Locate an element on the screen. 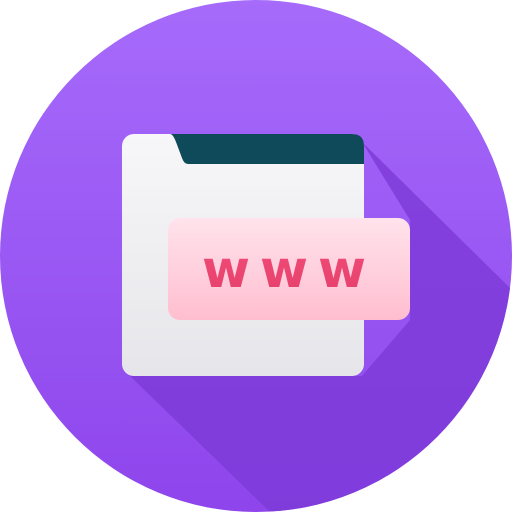 This screenshot has width=512, height=512. www-label: www is located at coordinates (289, 270).